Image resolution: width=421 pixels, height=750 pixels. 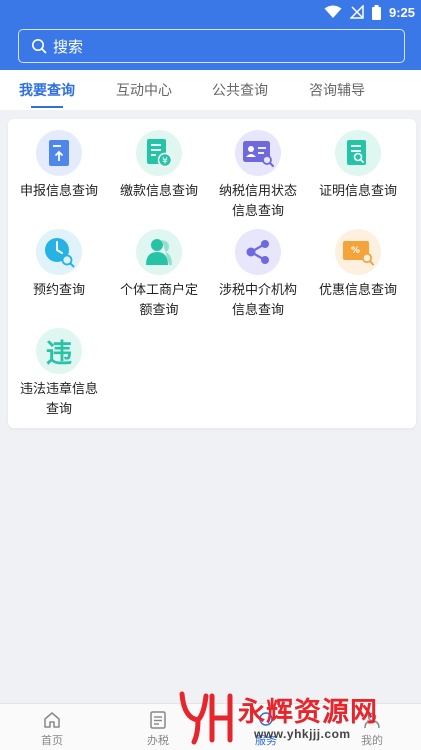 I want to click on grid-item-violation-query: 违 违法违章信息 查询, so click(x=59, y=374).